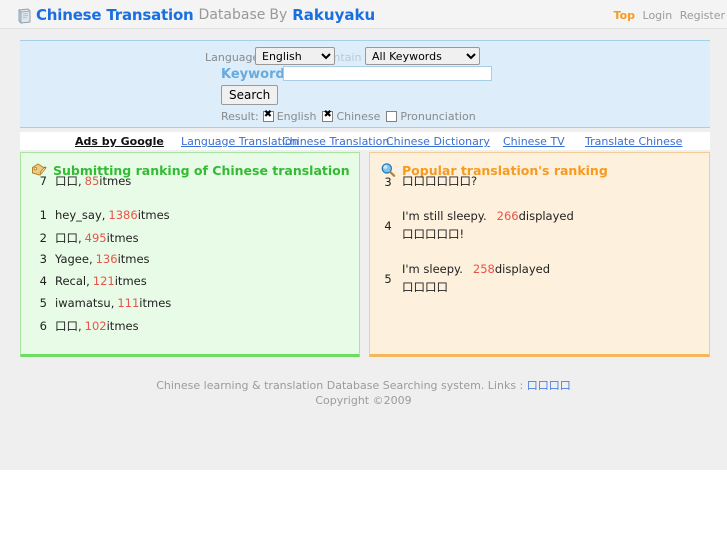 Image resolution: width=727 pixels, height=545 pixels. What do you see at coordinates (328, 115) in the screenshot?
I see `checkbox-chinese` at bounding box center [328, 115].